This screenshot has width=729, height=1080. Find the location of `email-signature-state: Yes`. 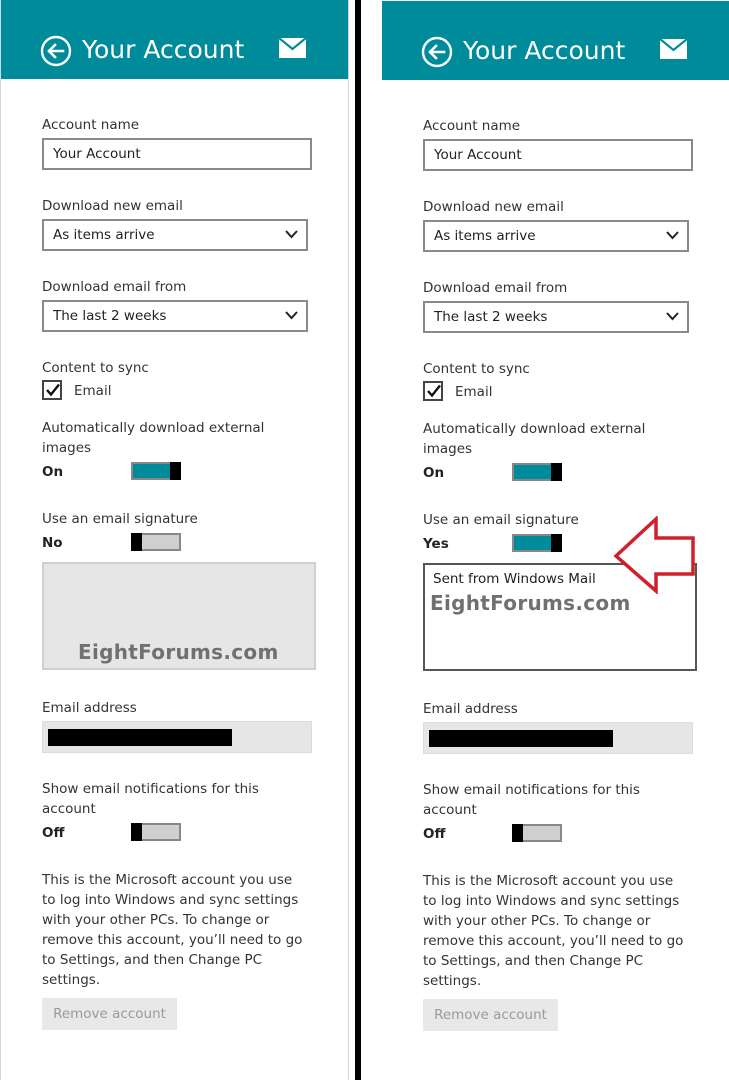

email-signature-state: Yes is located at coordinates (436, 544).